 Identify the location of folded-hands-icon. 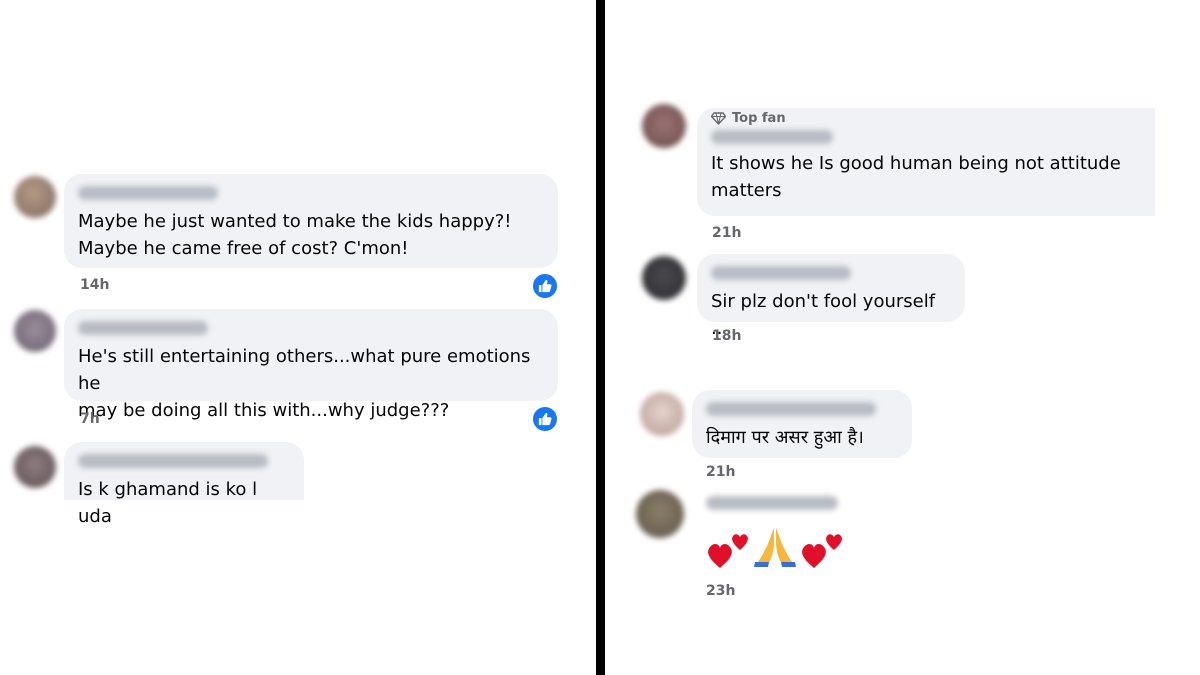
(775, 547).